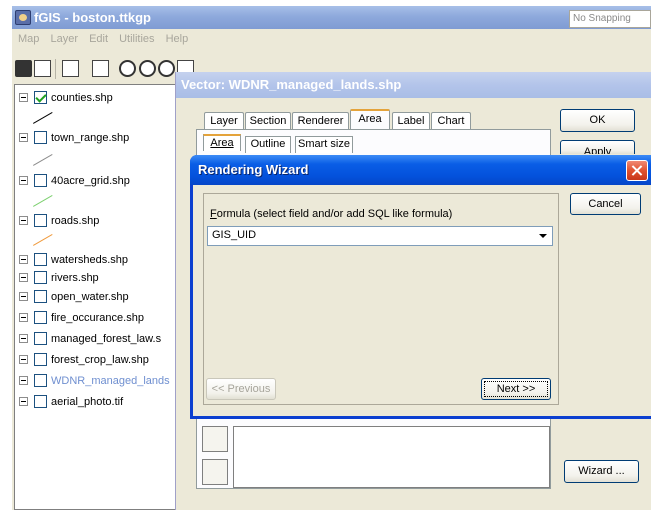 This screenshot has height=510, width=651. I want to click on vector-dialog-title: Vector: WDNR_managed_lands.shp, so click(291, 84).